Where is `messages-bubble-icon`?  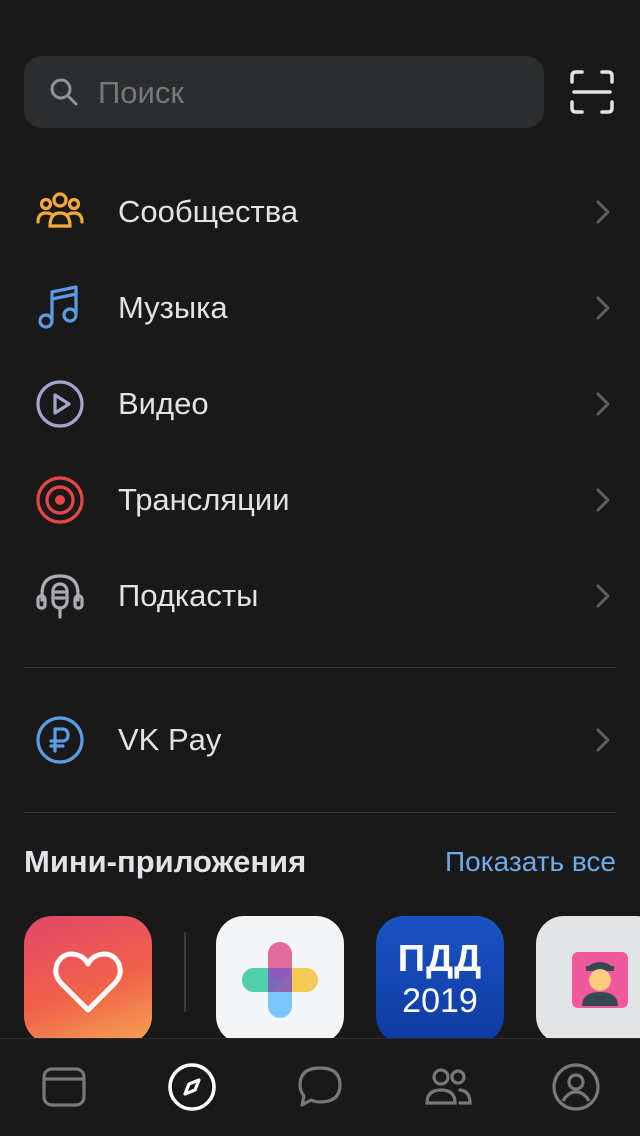
messages-bubble-icon is located at coordinates (320, 1087).